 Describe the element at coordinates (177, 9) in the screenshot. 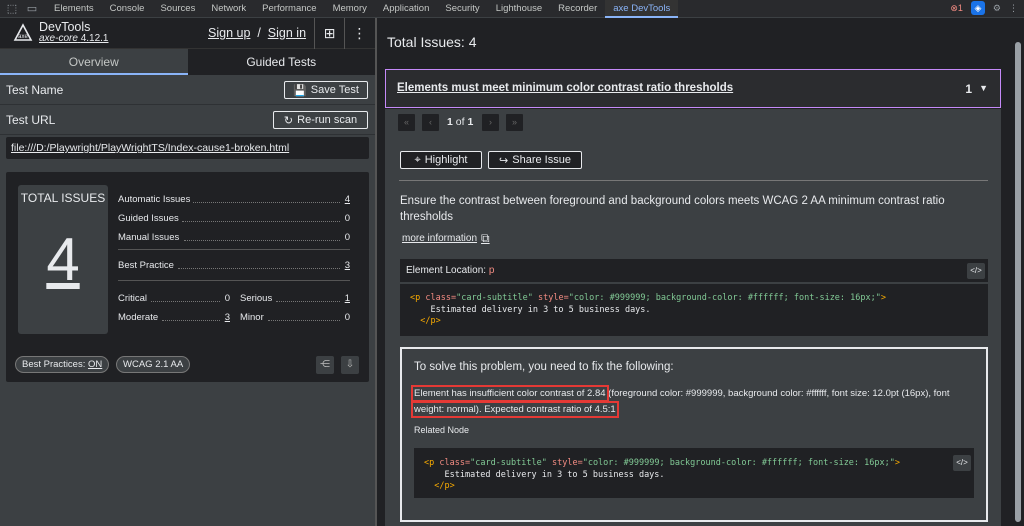

I see `devtools-tab-sources: Sources` at that location.